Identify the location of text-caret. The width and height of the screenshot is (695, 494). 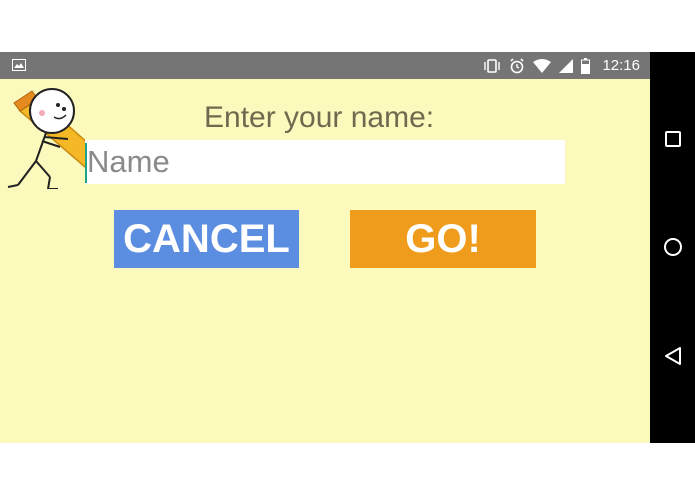
(86, 163).